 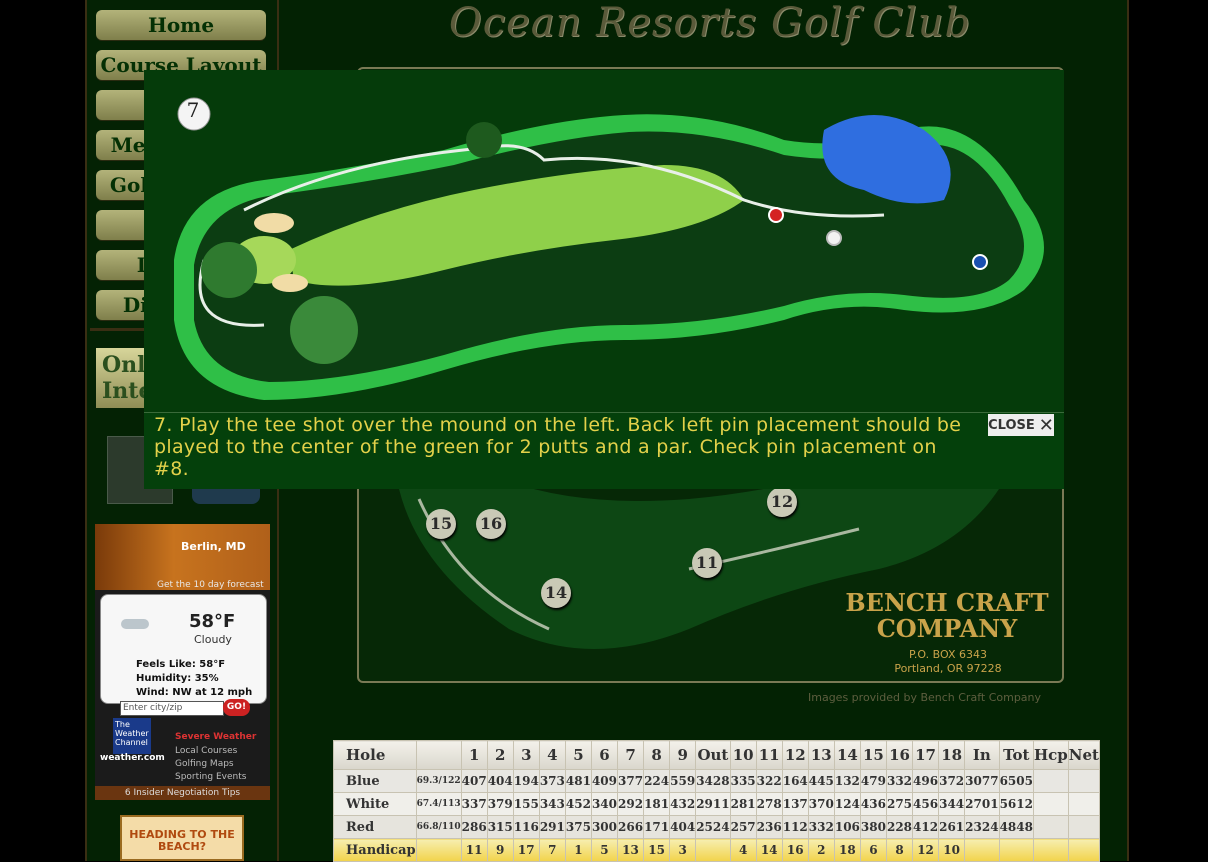 I want to click on scorecard-row-handicap: Handicap 11 9 17 7 1 5 13 15 3 4 14 16 2 18 6 8 12 10, so click(x=716, y=850).